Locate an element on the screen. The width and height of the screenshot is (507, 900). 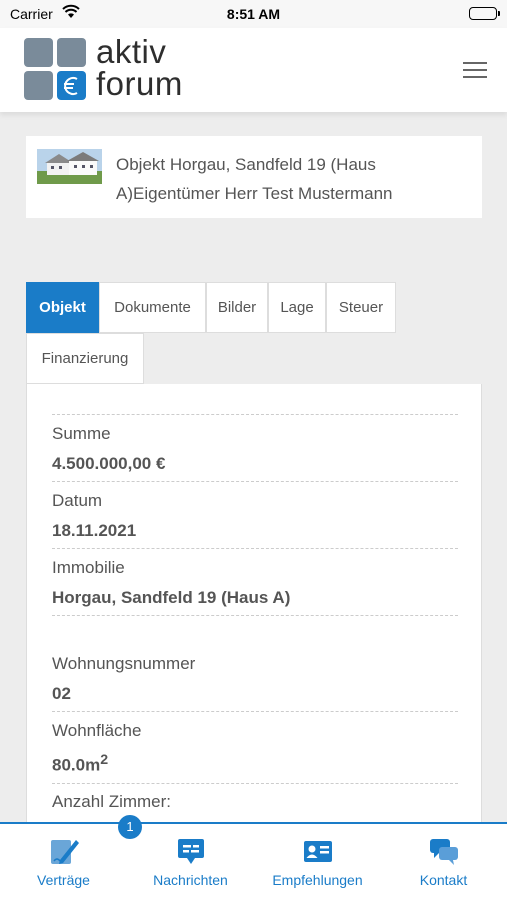
nav-vertraege-label: Verträge is located at coordinates (63, 880).